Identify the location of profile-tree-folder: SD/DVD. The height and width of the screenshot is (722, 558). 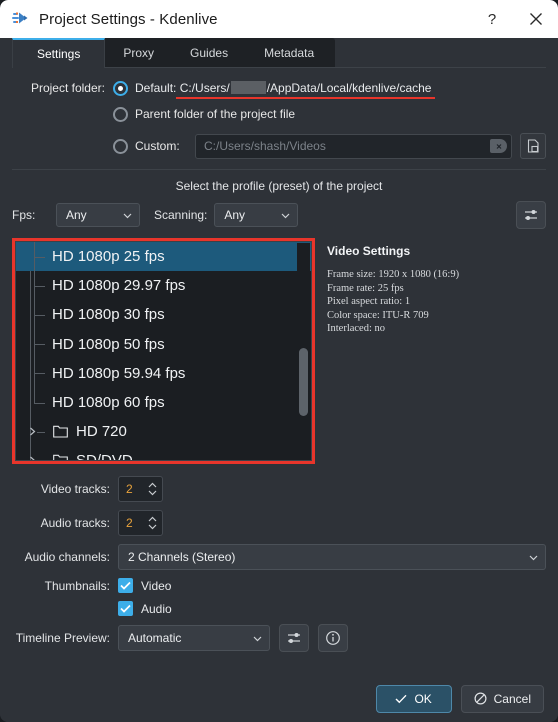
(163, 453).